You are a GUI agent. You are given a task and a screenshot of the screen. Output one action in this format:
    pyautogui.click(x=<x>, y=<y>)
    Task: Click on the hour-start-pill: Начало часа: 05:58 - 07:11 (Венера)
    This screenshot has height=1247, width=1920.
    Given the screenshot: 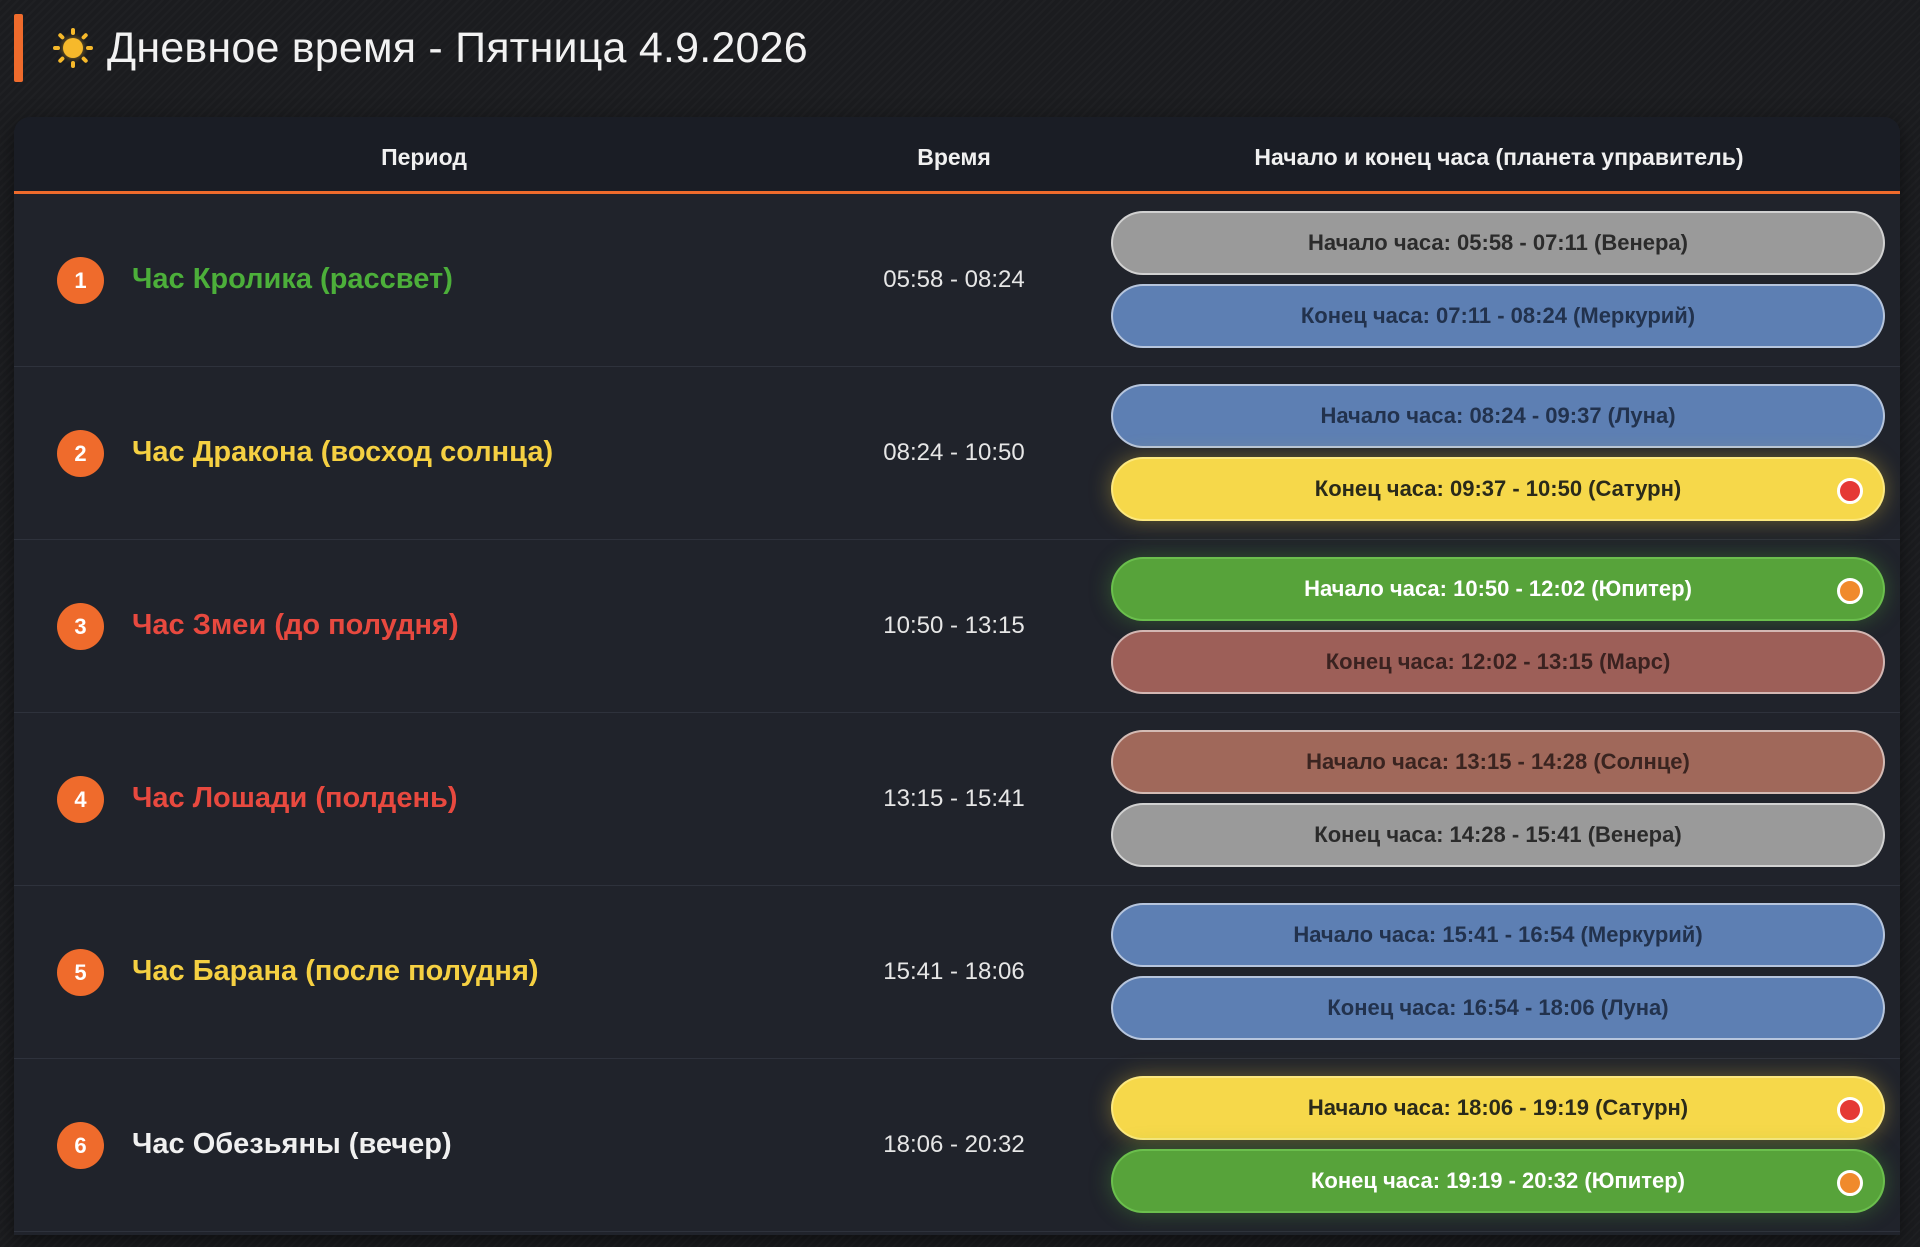 What is the action you would take?
    pyautogui.click(x=1498, y=243)
    